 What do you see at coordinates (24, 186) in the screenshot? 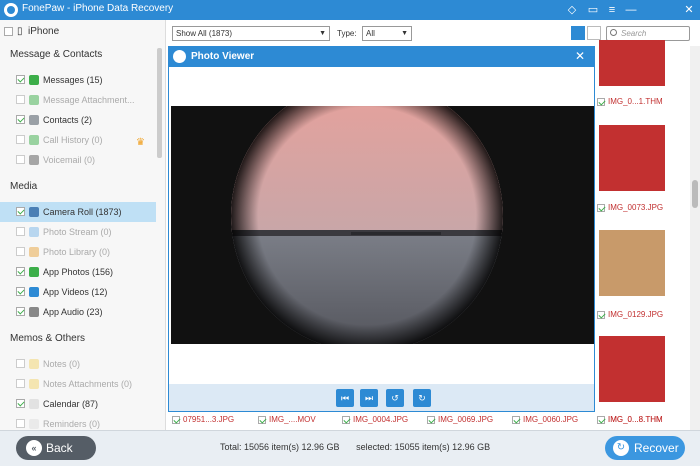
I see `sidebar-section-title: Media` at bounding box center [24, 186].